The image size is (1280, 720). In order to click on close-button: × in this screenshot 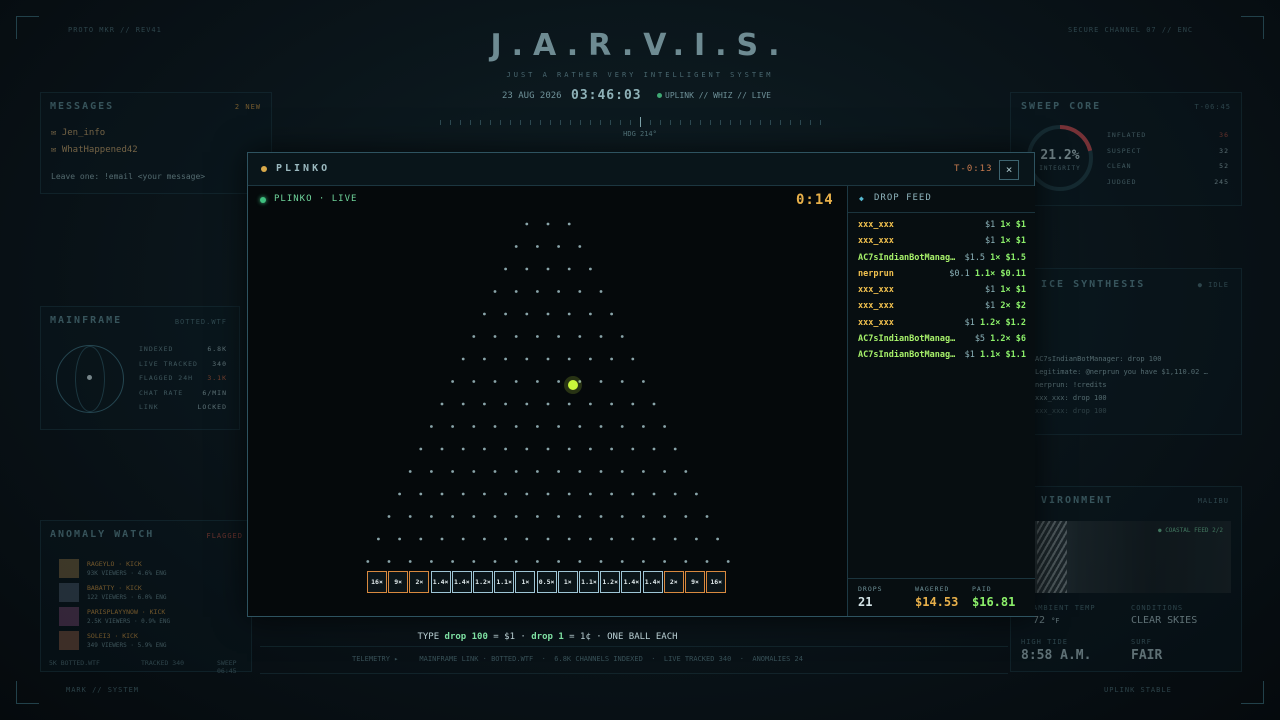, I will do `click(1009, 170)`.